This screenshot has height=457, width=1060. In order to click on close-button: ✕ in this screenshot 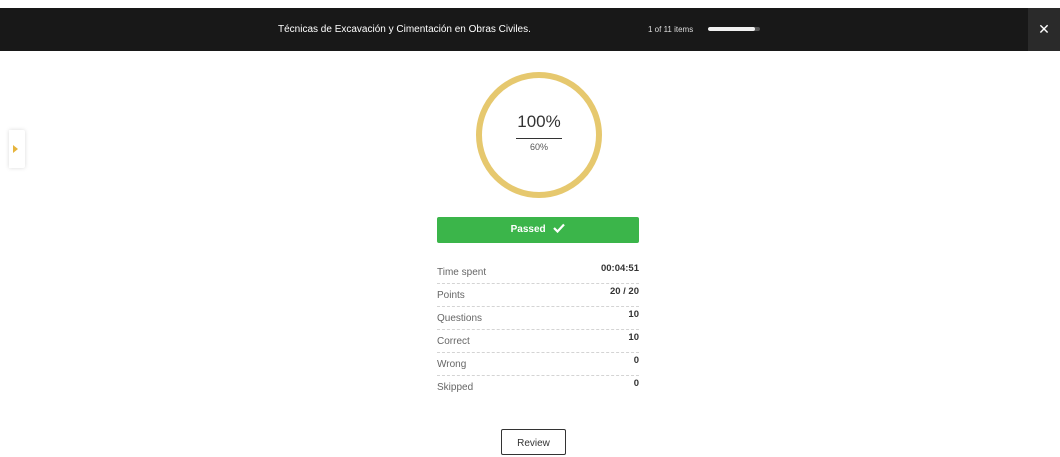, I will do `click(1044, 29)`.